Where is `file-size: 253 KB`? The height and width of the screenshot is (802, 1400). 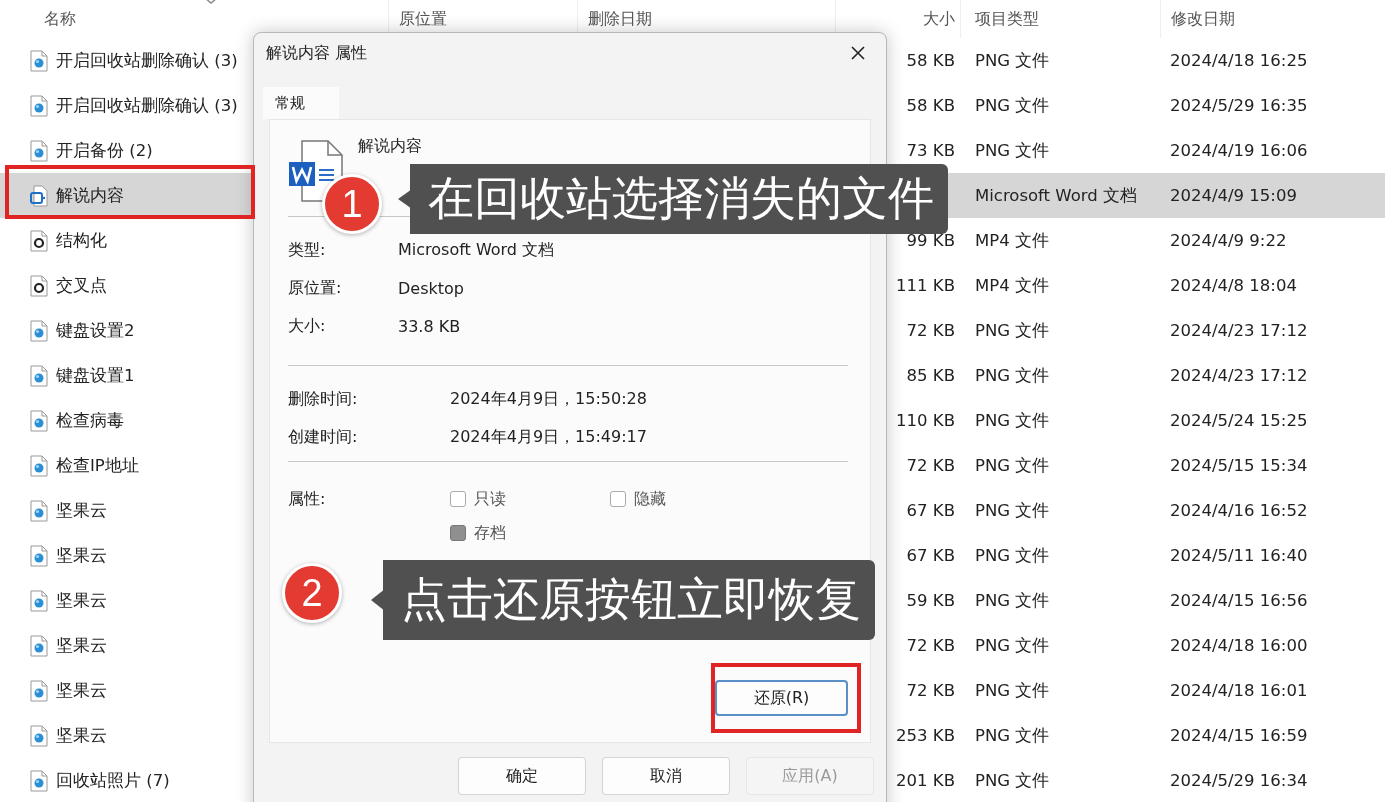
file-size: 253 KB is located at coordinates (925, 735).